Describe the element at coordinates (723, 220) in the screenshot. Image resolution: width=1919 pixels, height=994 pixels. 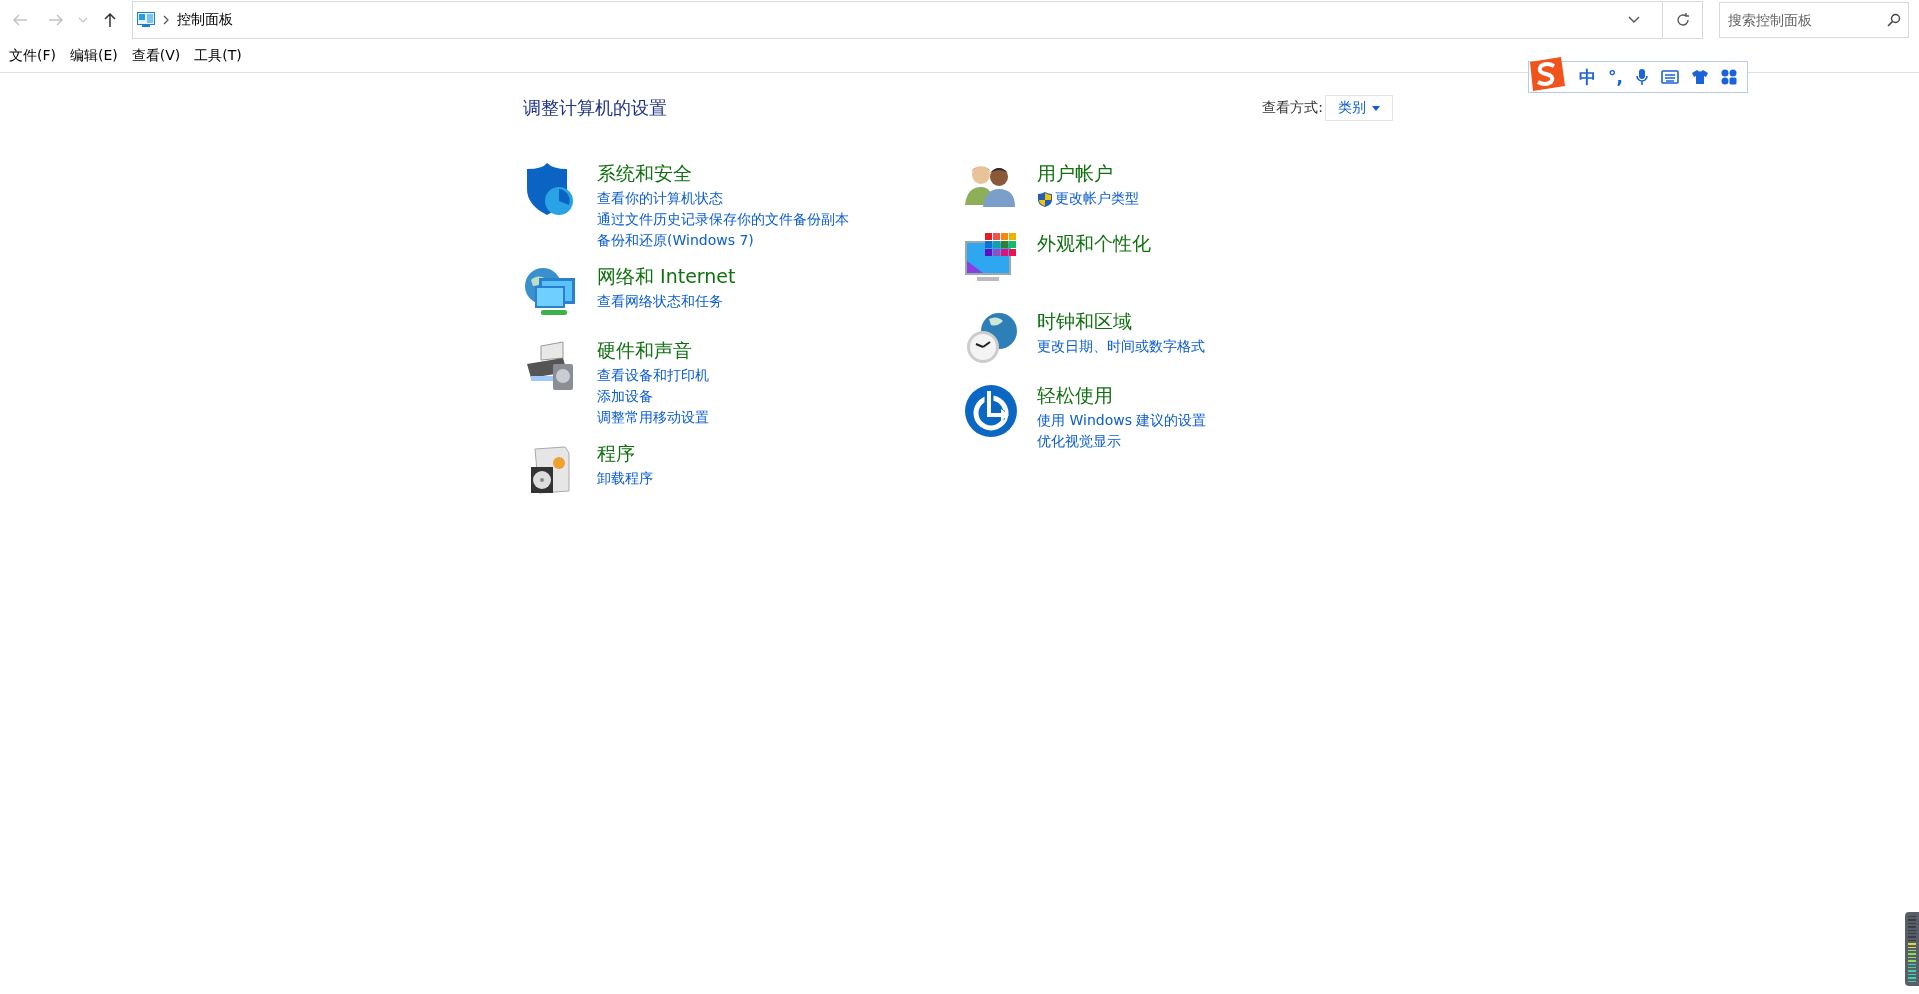
I see `task-link: 通过文件历史记录保存你的文件备份副本` at that location.